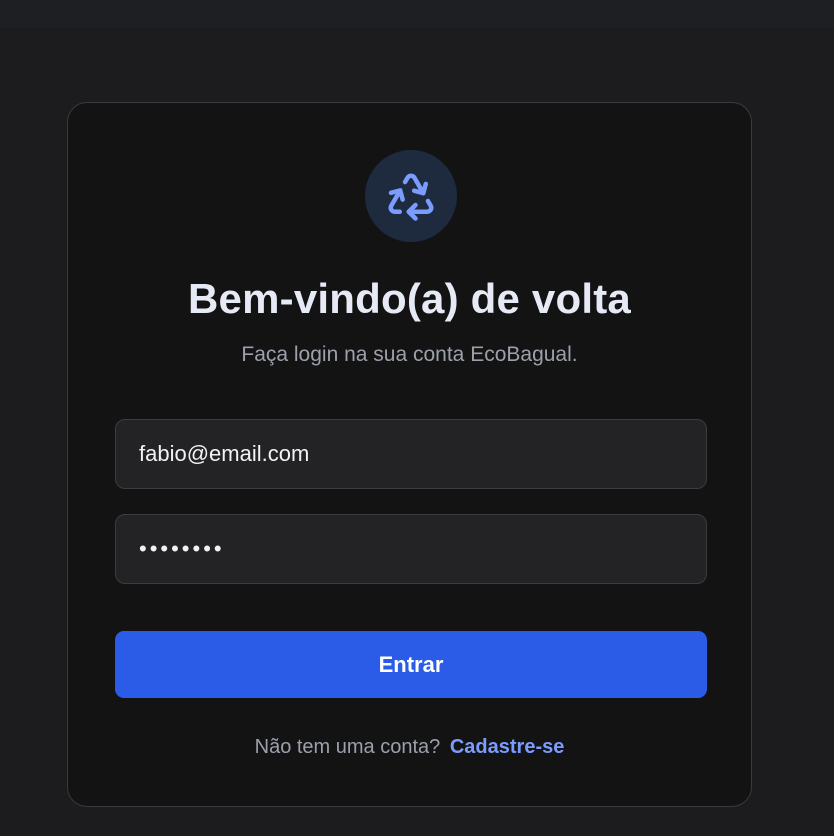  Describe the element at coordinates (347, 747) in the screenshot. I see `signup-prompt: Não tem uma conta?` at that location.